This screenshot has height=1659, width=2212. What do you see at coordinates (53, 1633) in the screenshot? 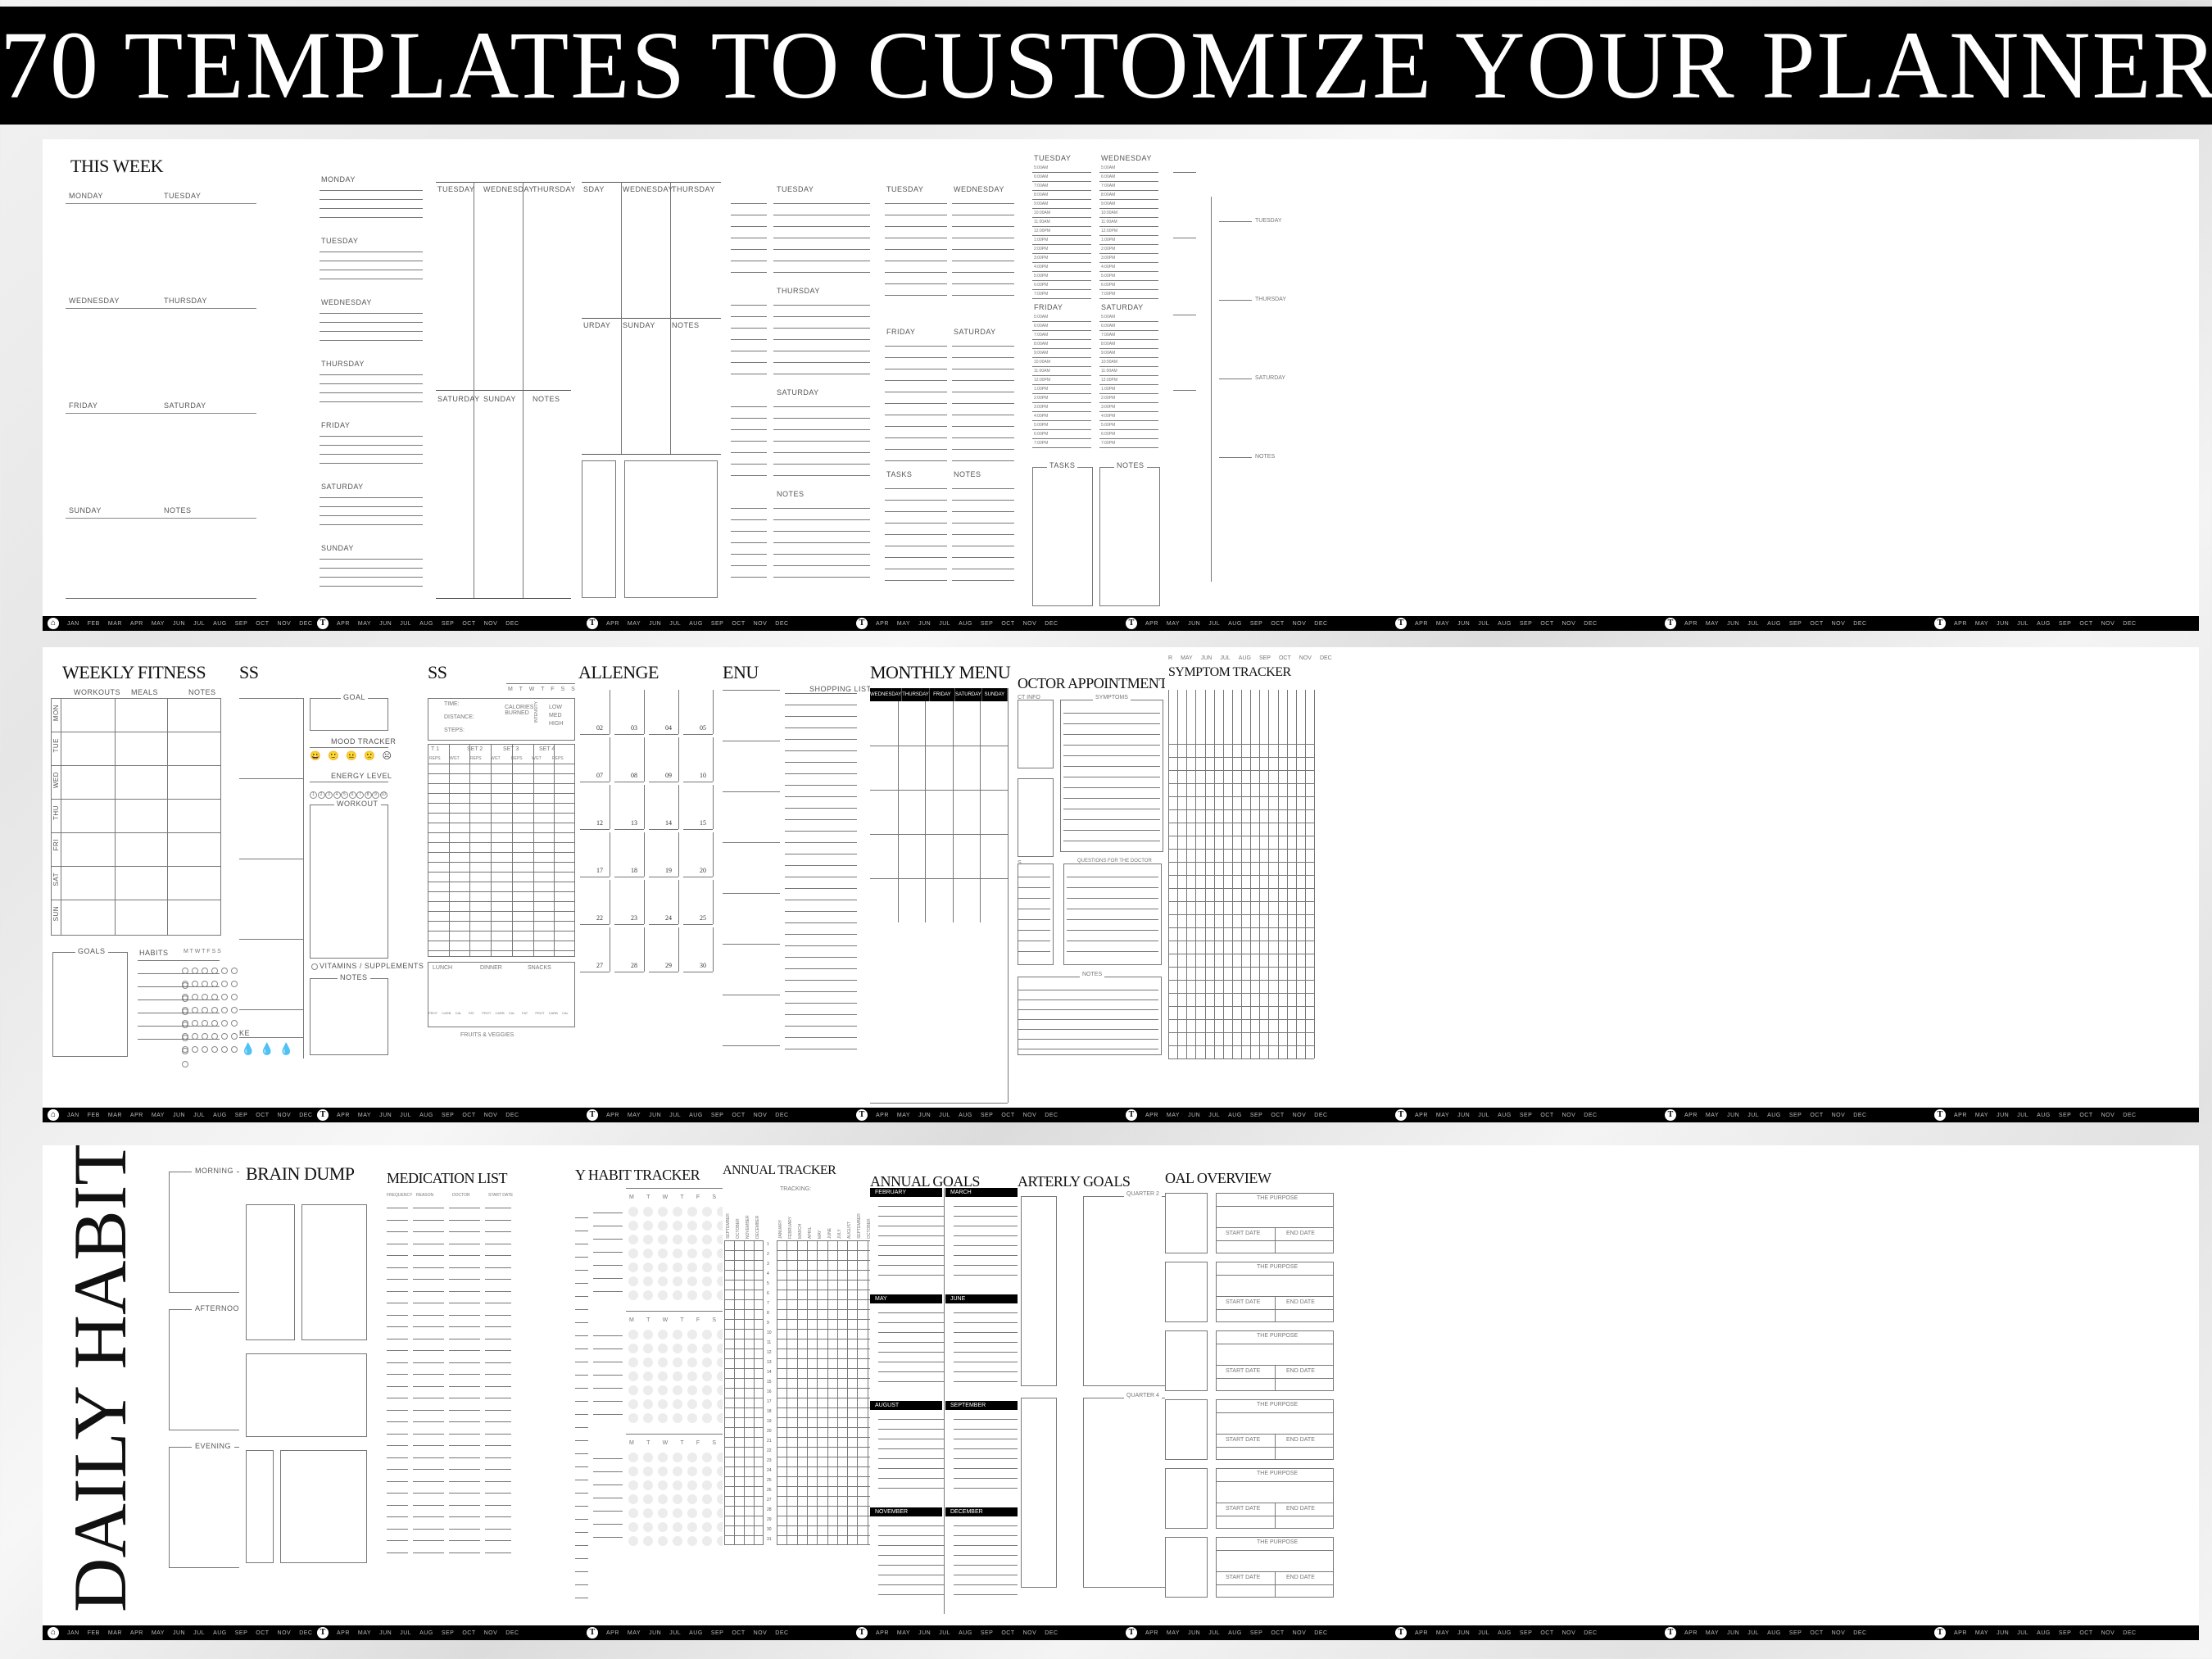
I see `home-icon: ⌂` at bounding box center [53, 1633].